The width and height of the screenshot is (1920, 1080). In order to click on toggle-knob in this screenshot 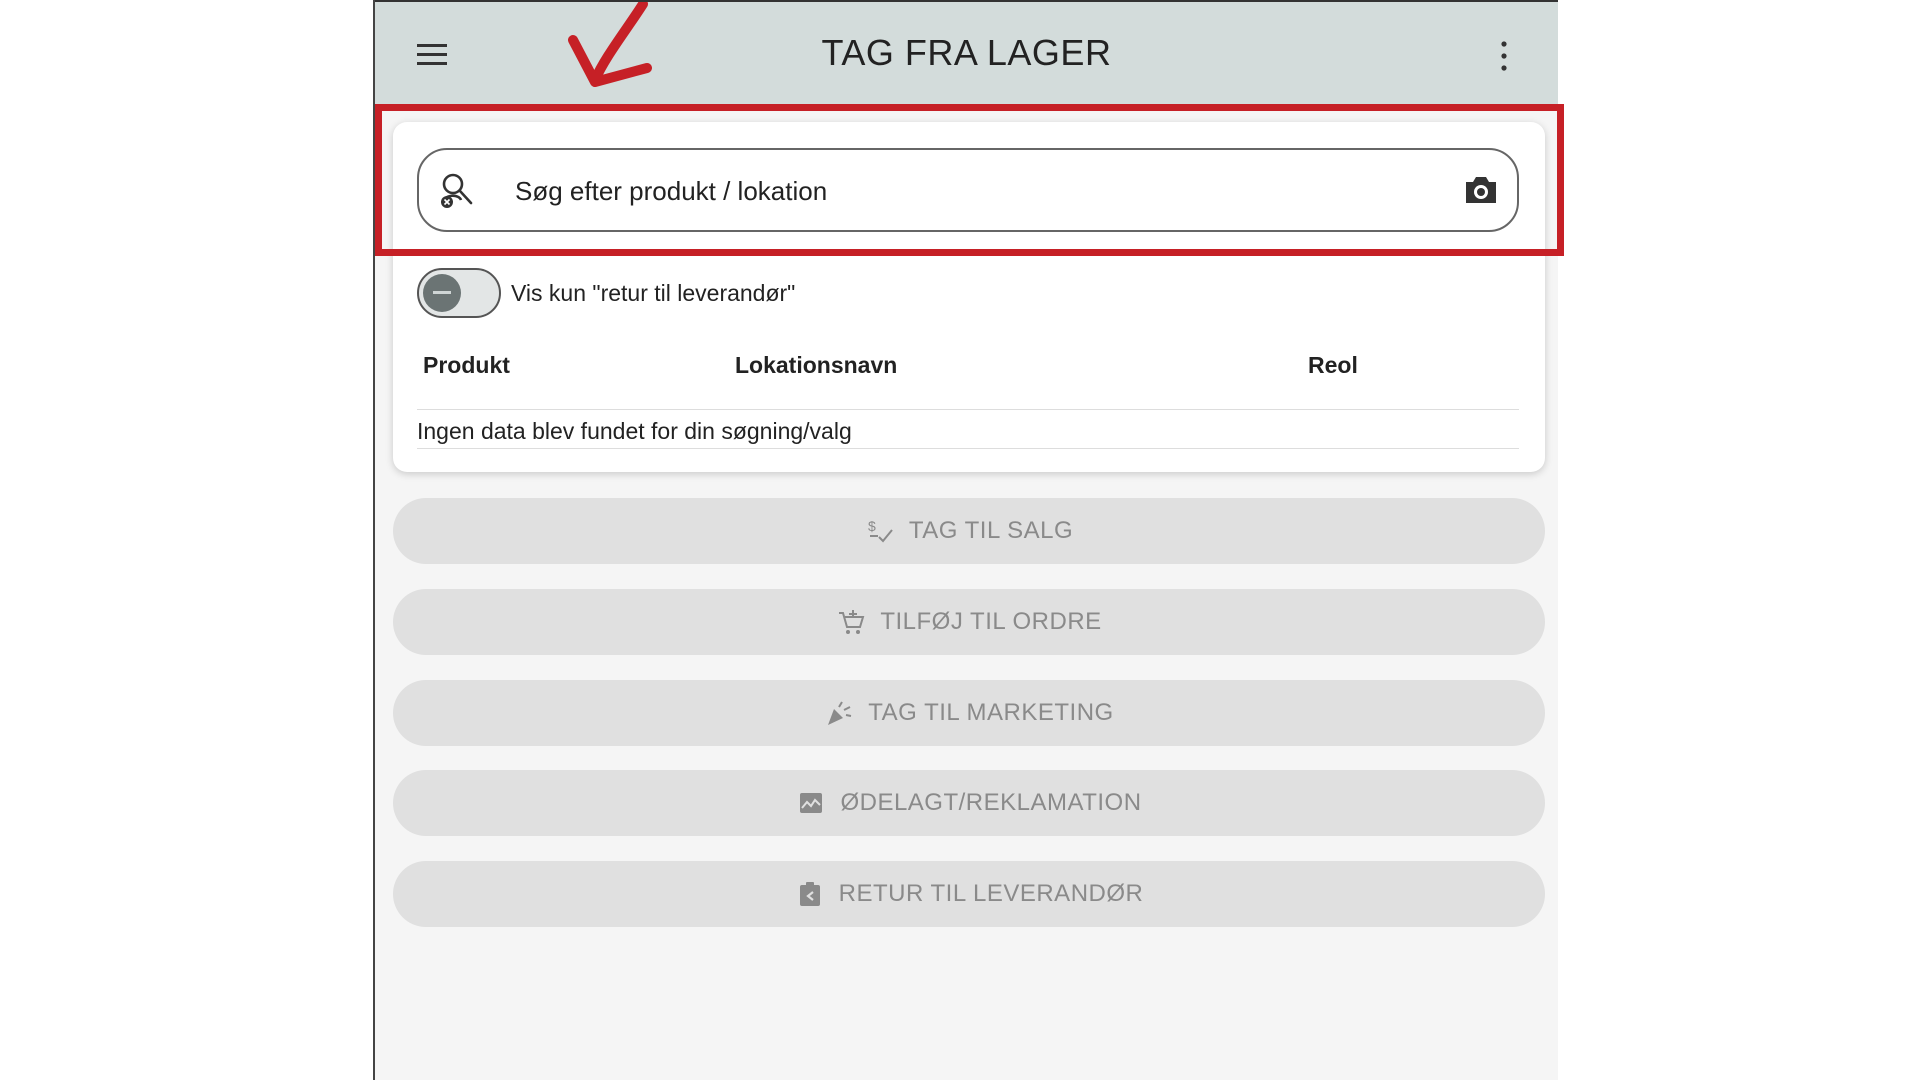, I will do `click(442, 293)`.